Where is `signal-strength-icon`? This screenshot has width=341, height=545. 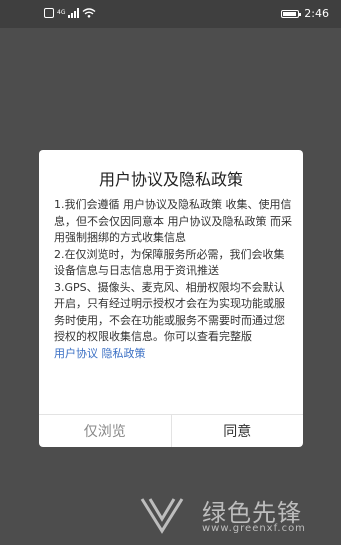
signal-strength-icon is located at coordinates (74, 13).